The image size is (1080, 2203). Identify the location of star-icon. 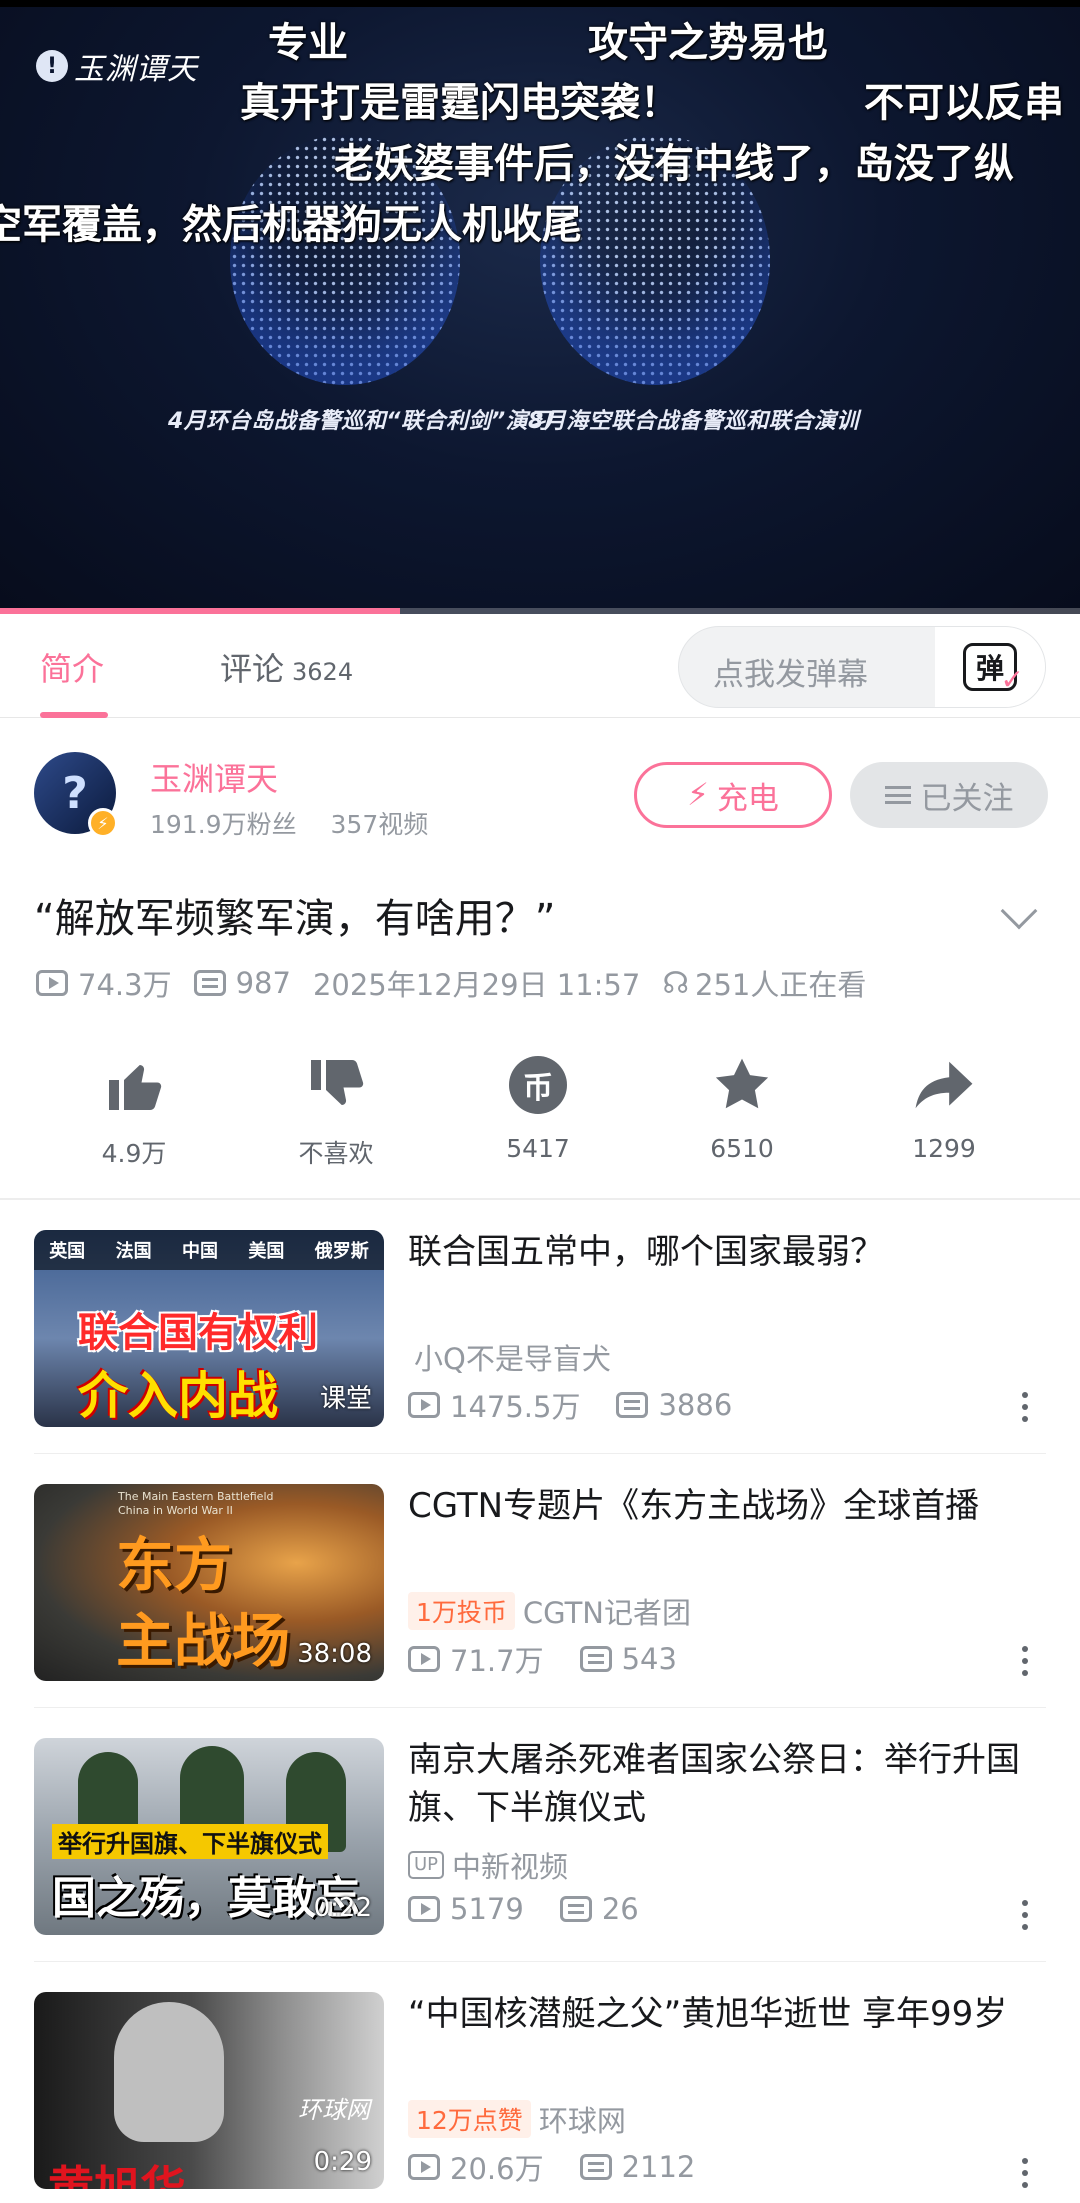
(742, 1085).